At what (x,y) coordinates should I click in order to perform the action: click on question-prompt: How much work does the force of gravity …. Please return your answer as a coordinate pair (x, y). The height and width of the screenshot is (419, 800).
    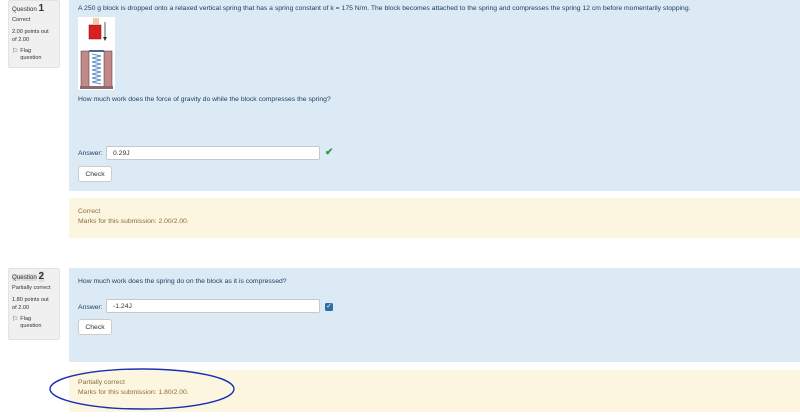
    Looking at the image, I should click on (204, 99).